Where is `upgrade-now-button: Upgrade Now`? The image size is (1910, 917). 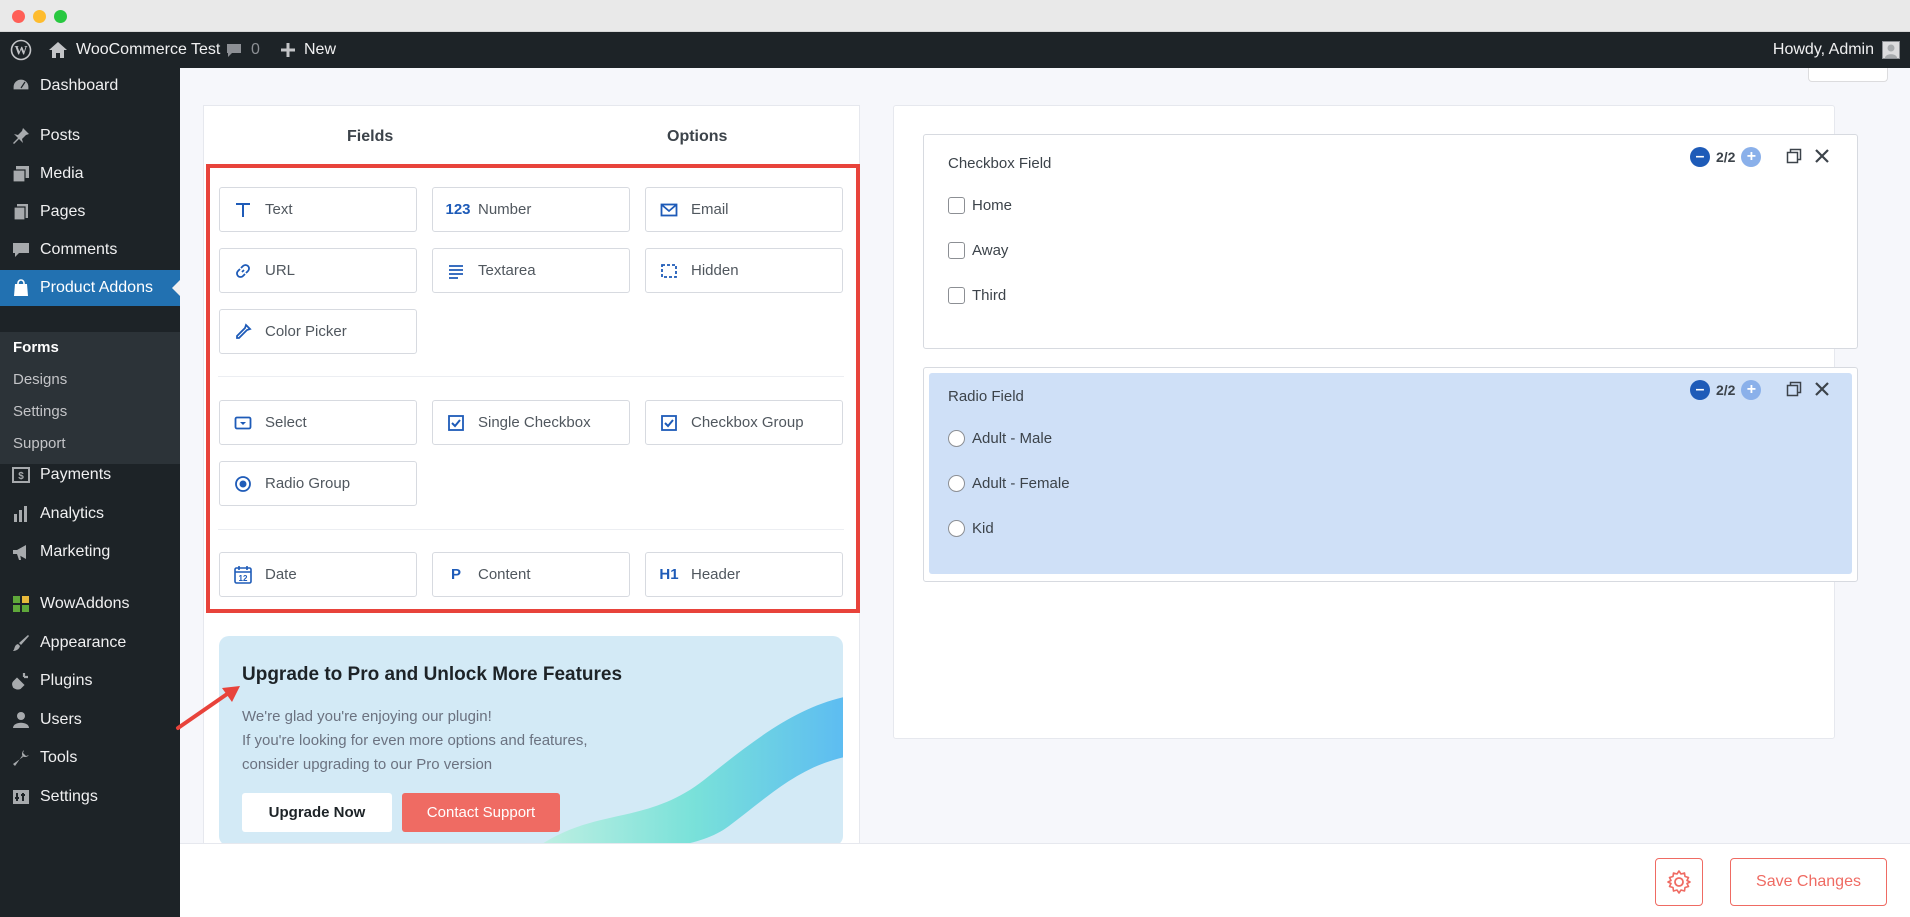
upgrade-now-button: Upgrade Now is located at coordinates (317, 812).